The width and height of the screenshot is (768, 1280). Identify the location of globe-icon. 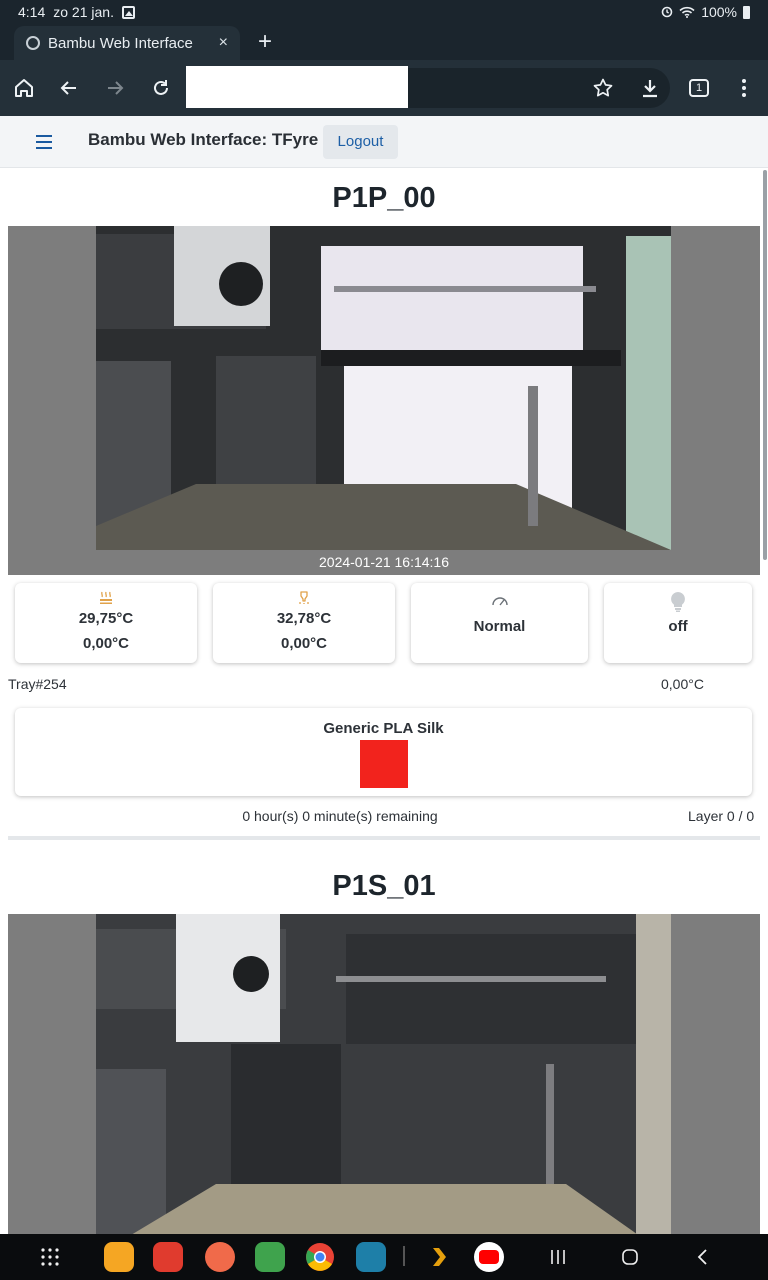
(33, 43).